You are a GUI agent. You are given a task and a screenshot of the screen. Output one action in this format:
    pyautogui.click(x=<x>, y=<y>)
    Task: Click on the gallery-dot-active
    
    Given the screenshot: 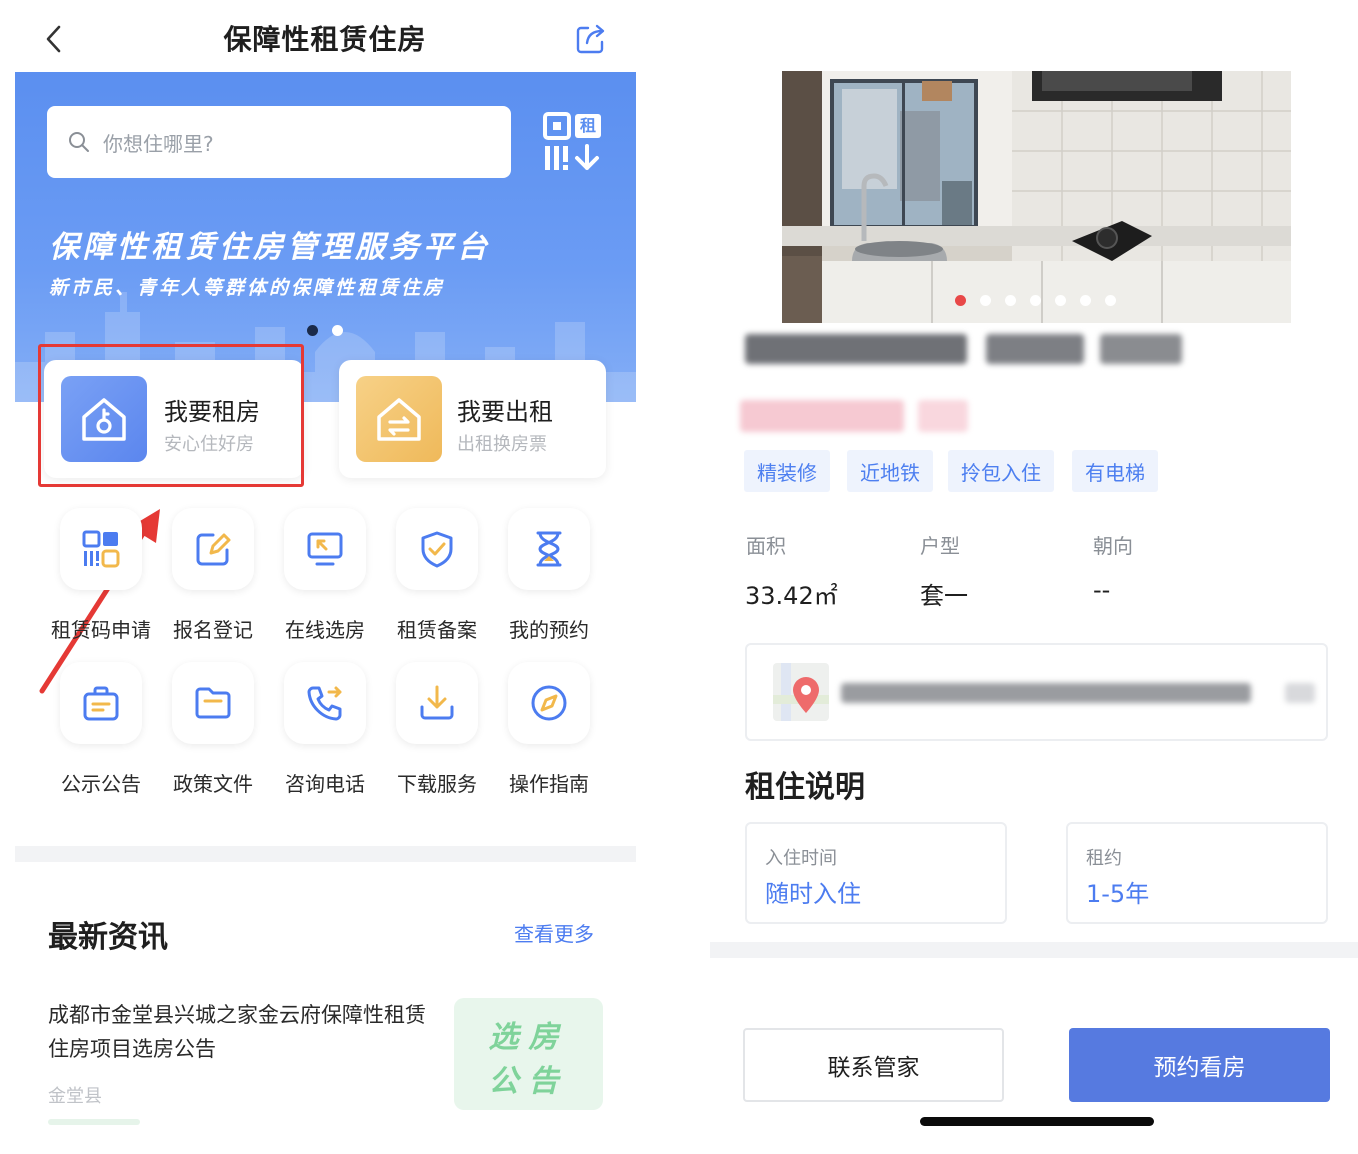 What is the action you would take?
    pyautogui.click(x=960, y=300)
    